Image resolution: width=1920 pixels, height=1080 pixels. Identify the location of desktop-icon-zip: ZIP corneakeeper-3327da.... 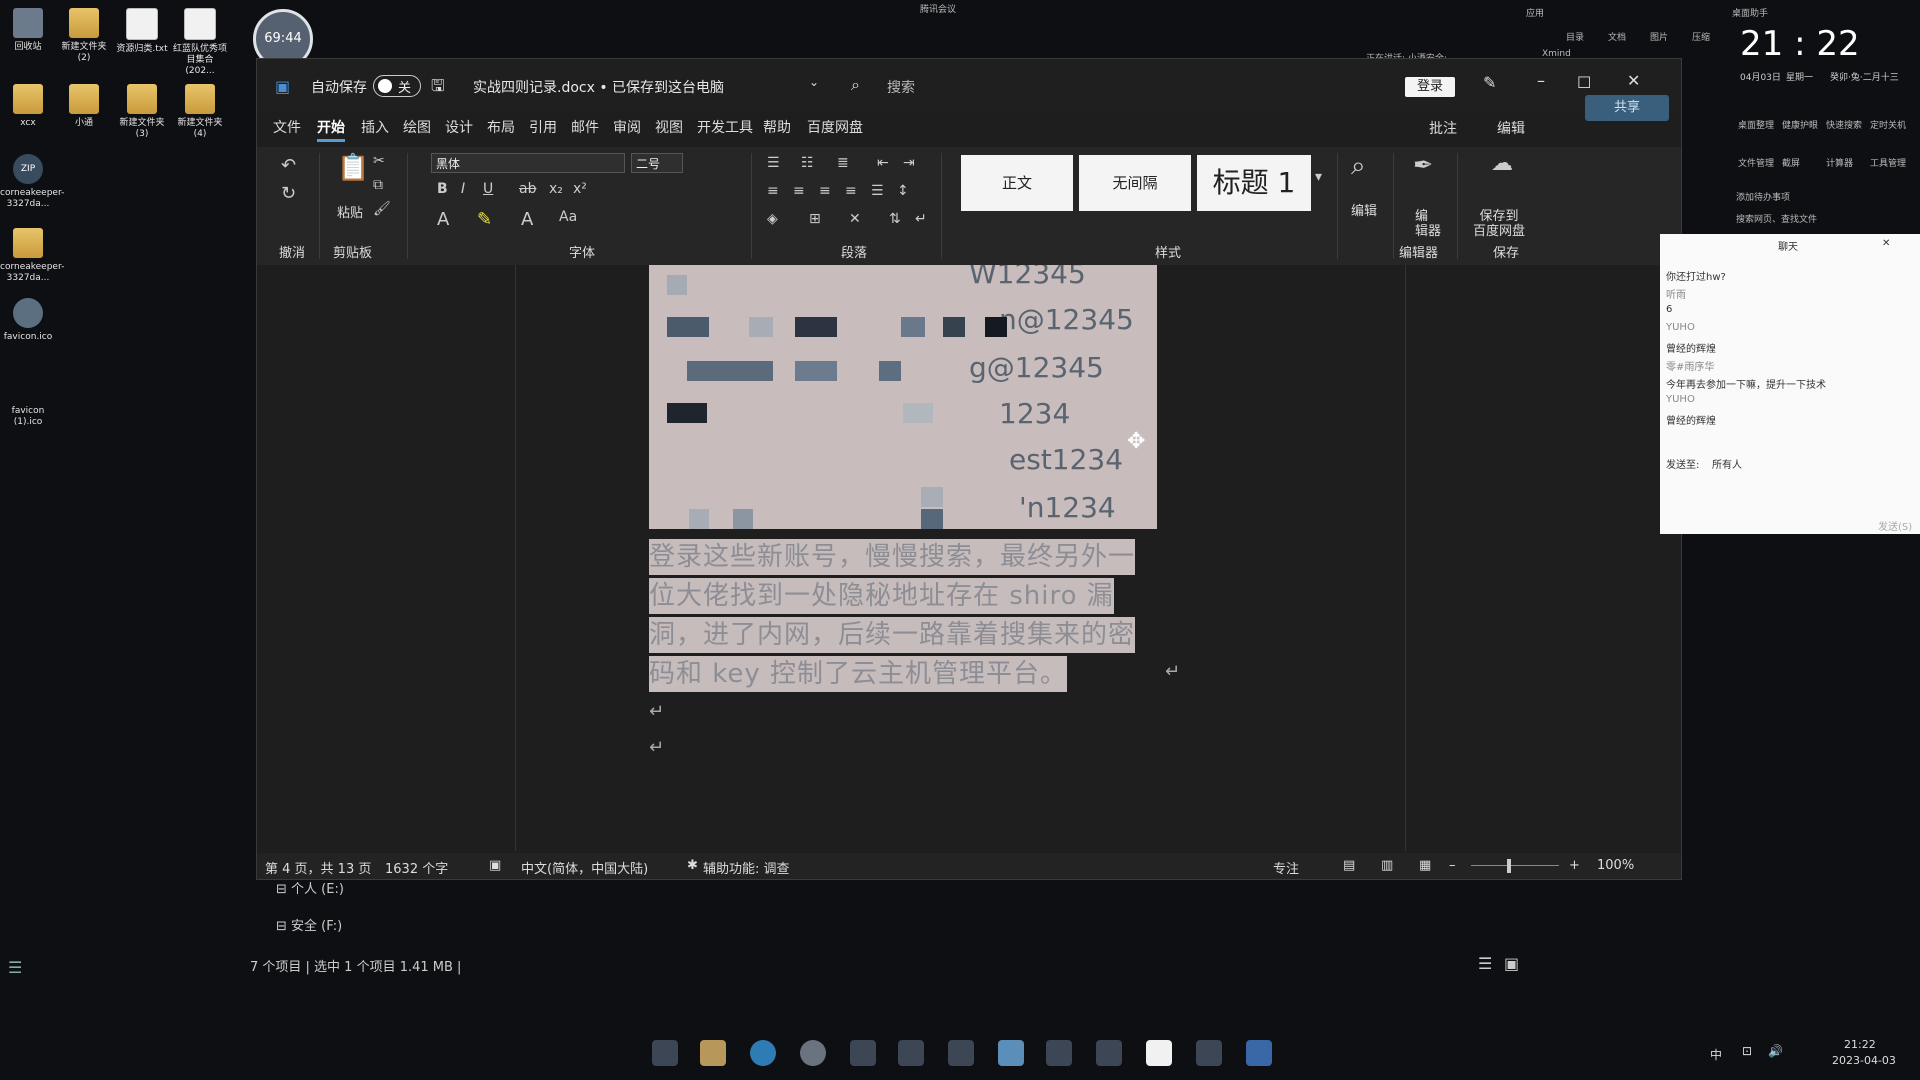
(32, 182).